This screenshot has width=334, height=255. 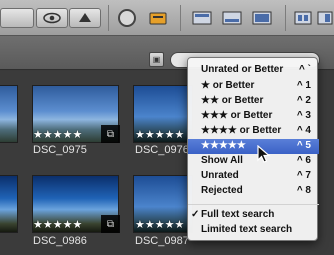 I want to click on menu-item-1-star: ★ or Better ^ 1, so click(x=253, y=86).